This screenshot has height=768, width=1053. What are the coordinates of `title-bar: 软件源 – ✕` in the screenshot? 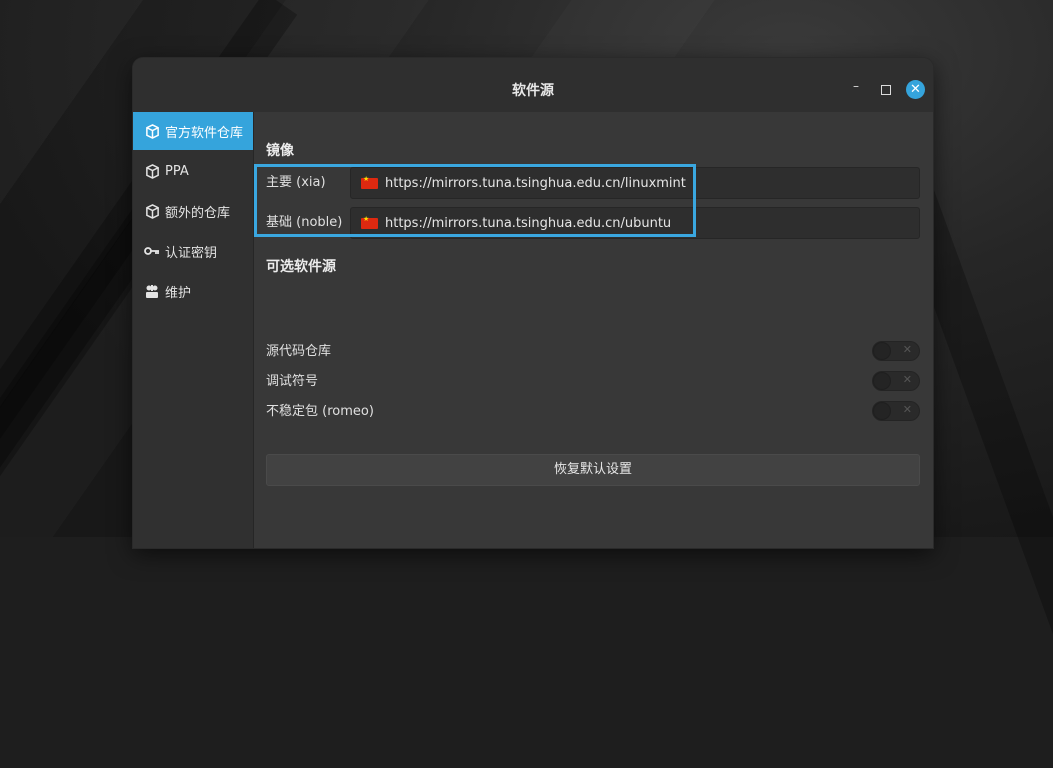 It's located at (533, 85).